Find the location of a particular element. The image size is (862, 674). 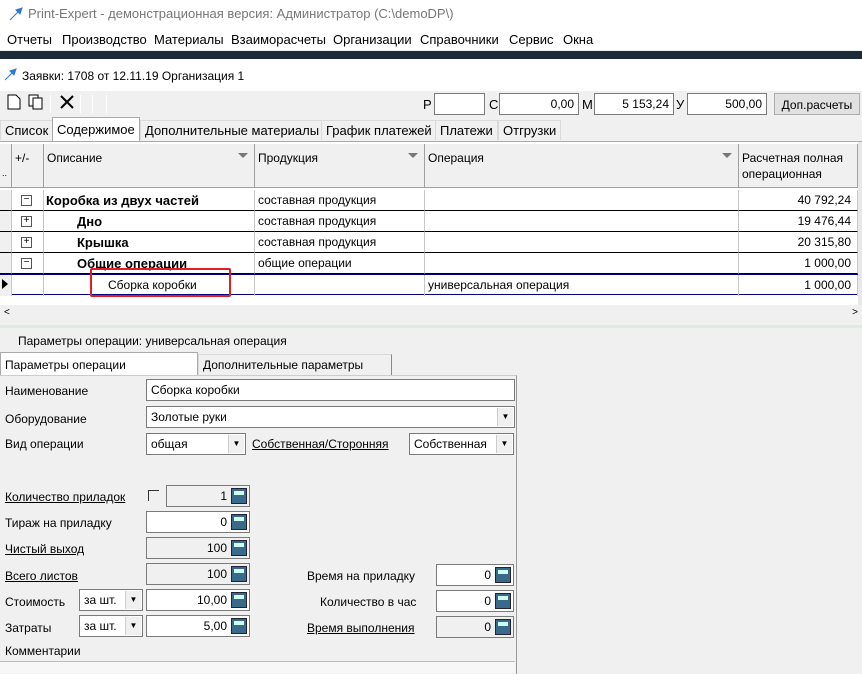

tab-payments: Платежи is located at coordinates (466, 130).